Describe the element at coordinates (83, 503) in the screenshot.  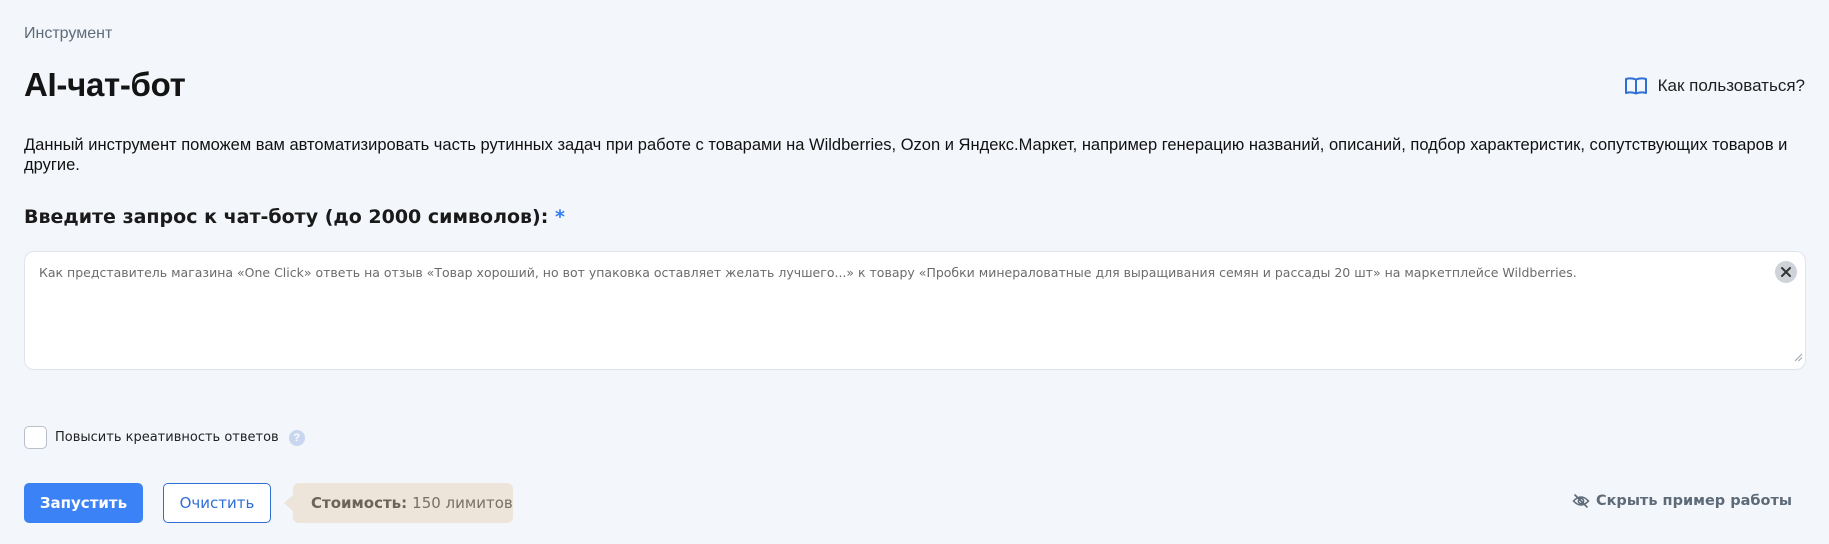
I see `run-button: Запустить` at that location.